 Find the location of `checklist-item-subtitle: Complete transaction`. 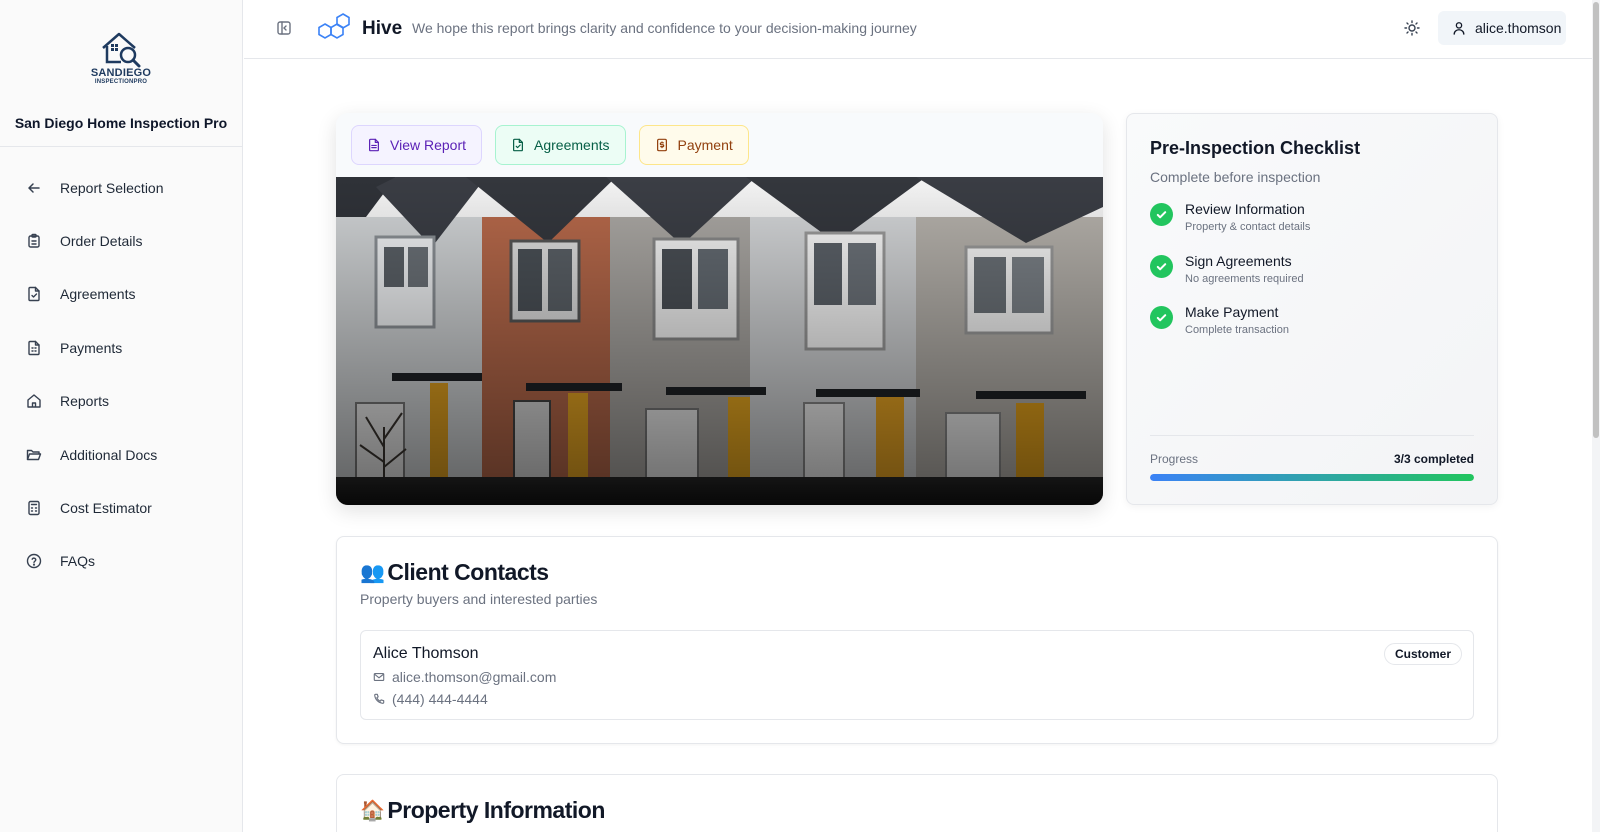

checklist-item-subtitle: Complete transaction is located at coordinates (1237, 330).